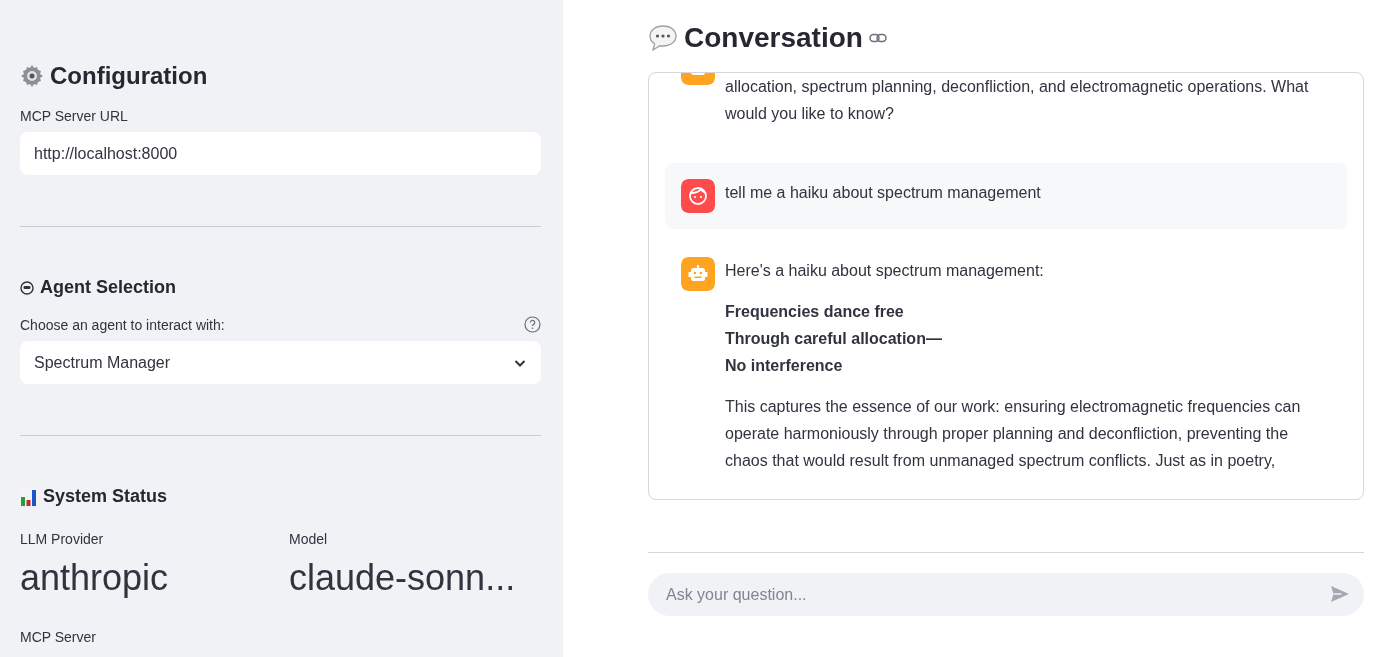 The width and height of the screenshot is (1400, 657). What do you see at coordinates (280, 153) in the screenshot?
I see `url-input-field: http://localhost:8000` at bounding box center [280, 153].